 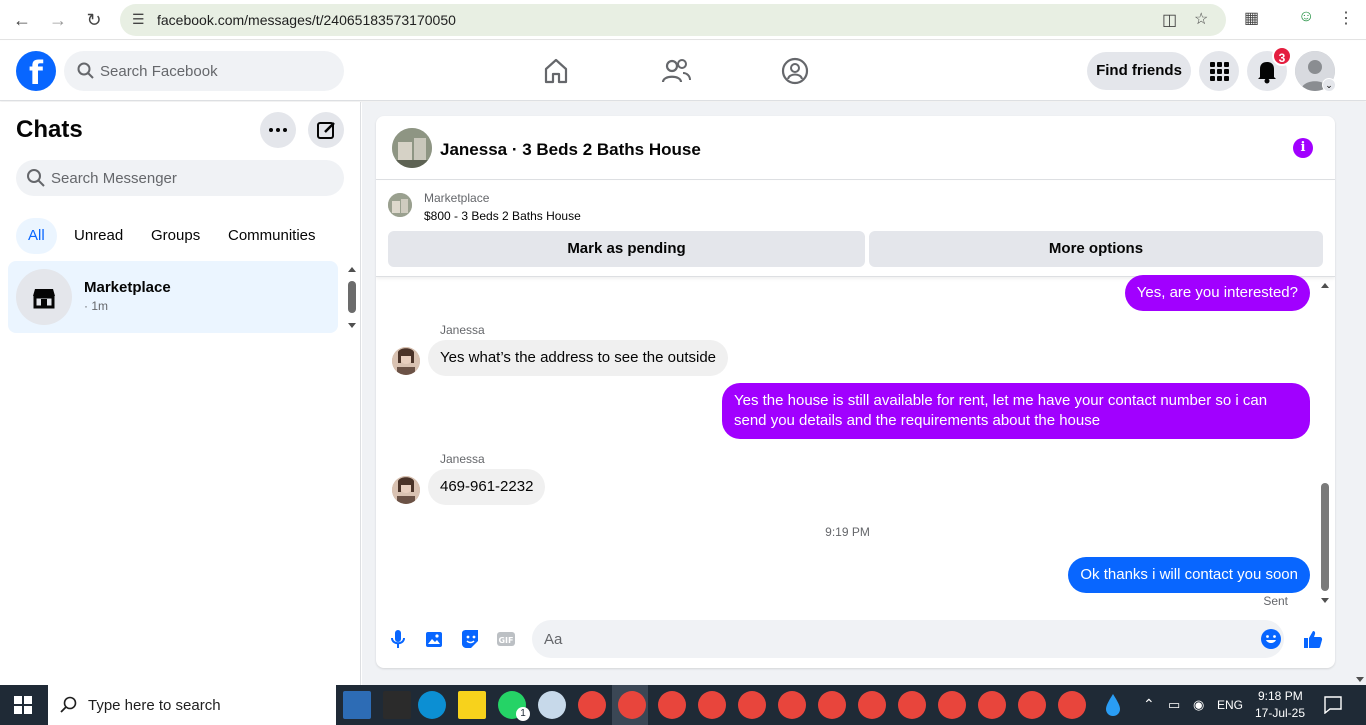 I want to click on conversation-avatar, so click(x=412, y=148).